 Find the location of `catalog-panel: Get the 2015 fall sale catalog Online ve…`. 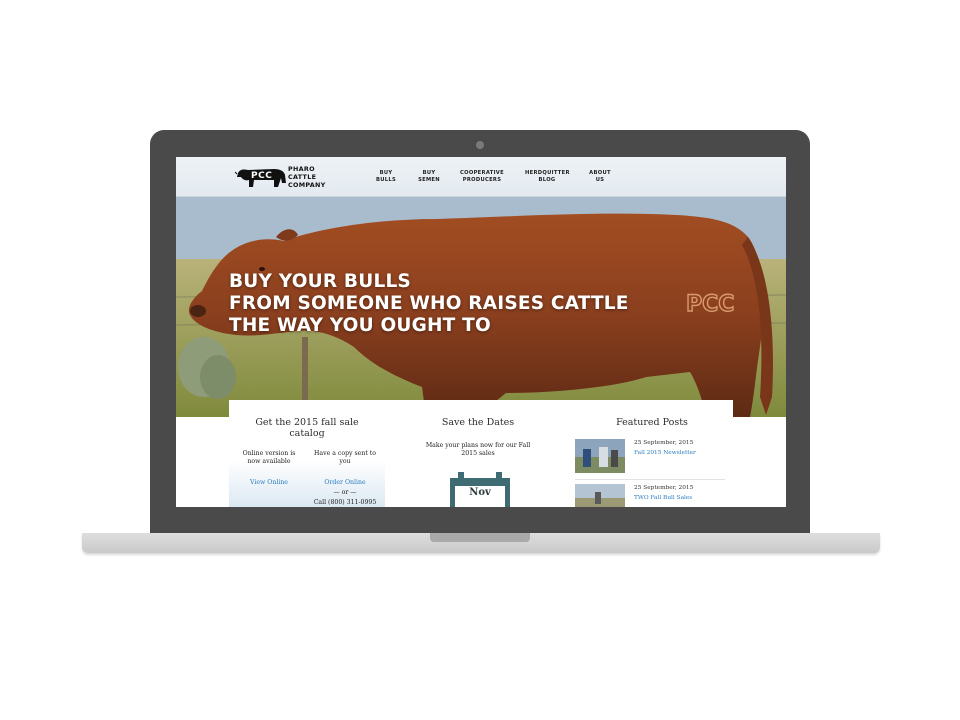

catalog-panel: Get the 2015 fall sale catalog Online ve… is located at coordinates (307, 453).